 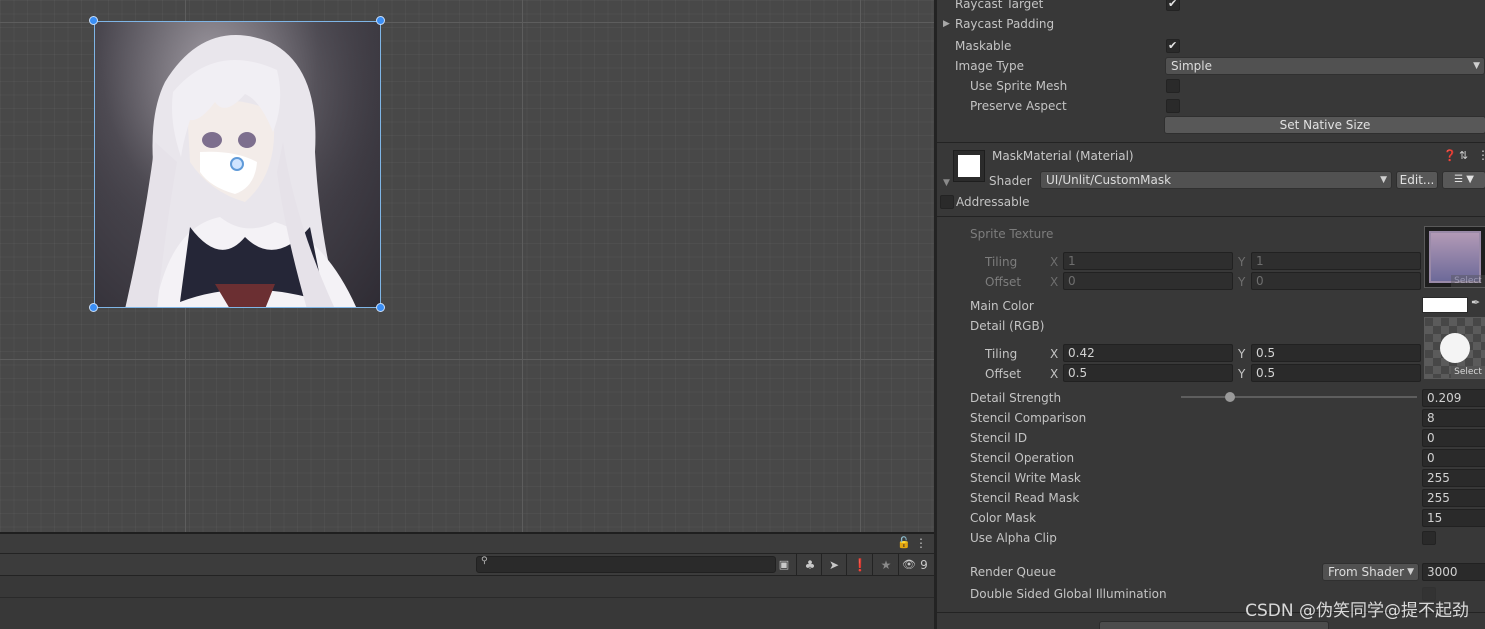 What do you see at coordinates (1454, 257) in the screenshot?
I see `sprite-texture-slot: Select` at bounding box center [1454, 257].